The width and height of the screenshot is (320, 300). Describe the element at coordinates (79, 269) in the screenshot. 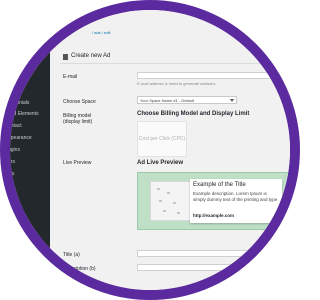

I see `description-field-label: Description (b)` at that location.